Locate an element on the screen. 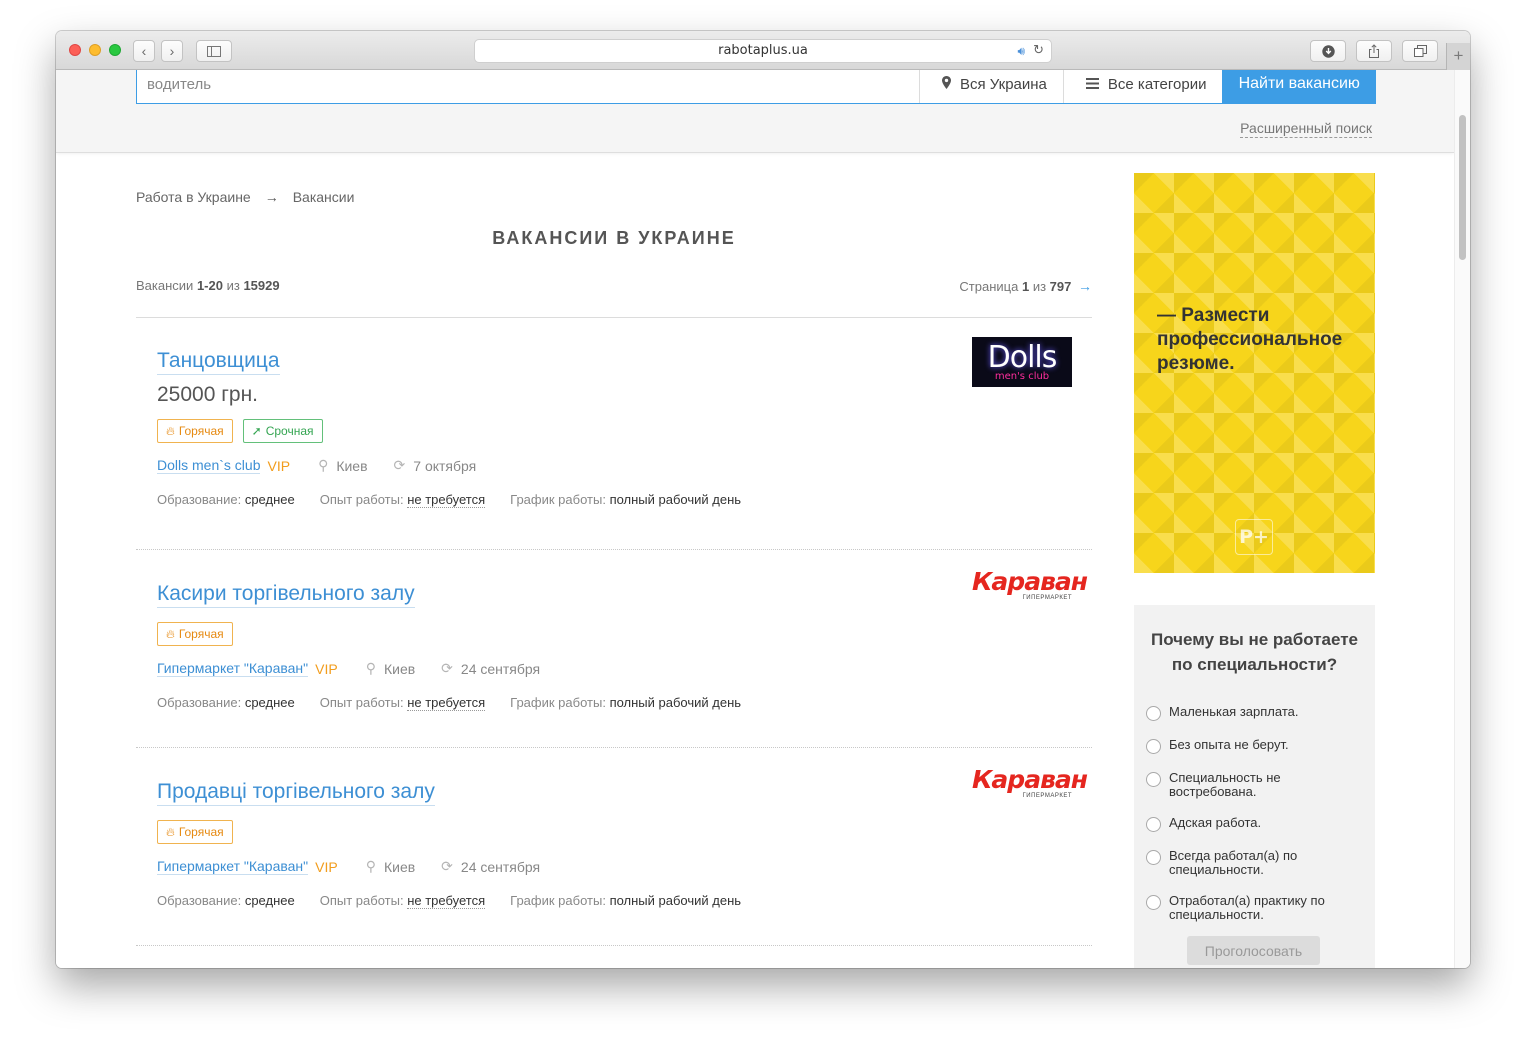 The image size is (1526, 1048). urgent-badge: ➚ Срочная is located at coordinates (282, 431).